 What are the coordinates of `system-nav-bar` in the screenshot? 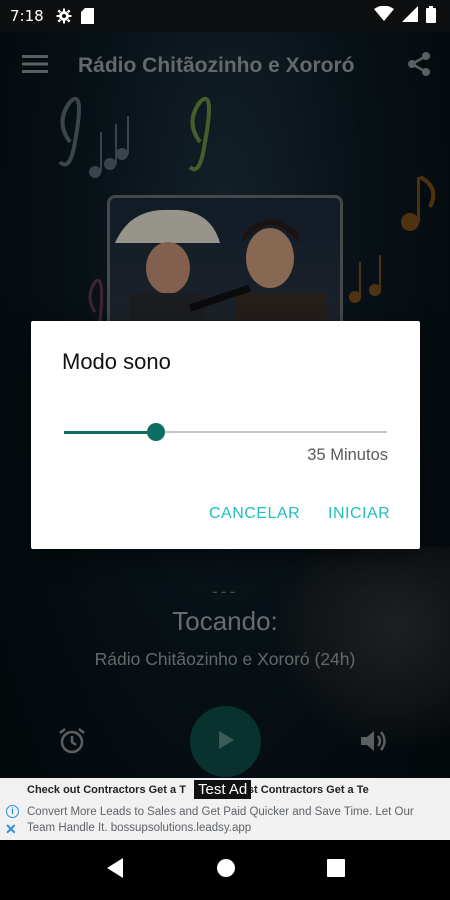 It's located at (225, 870).